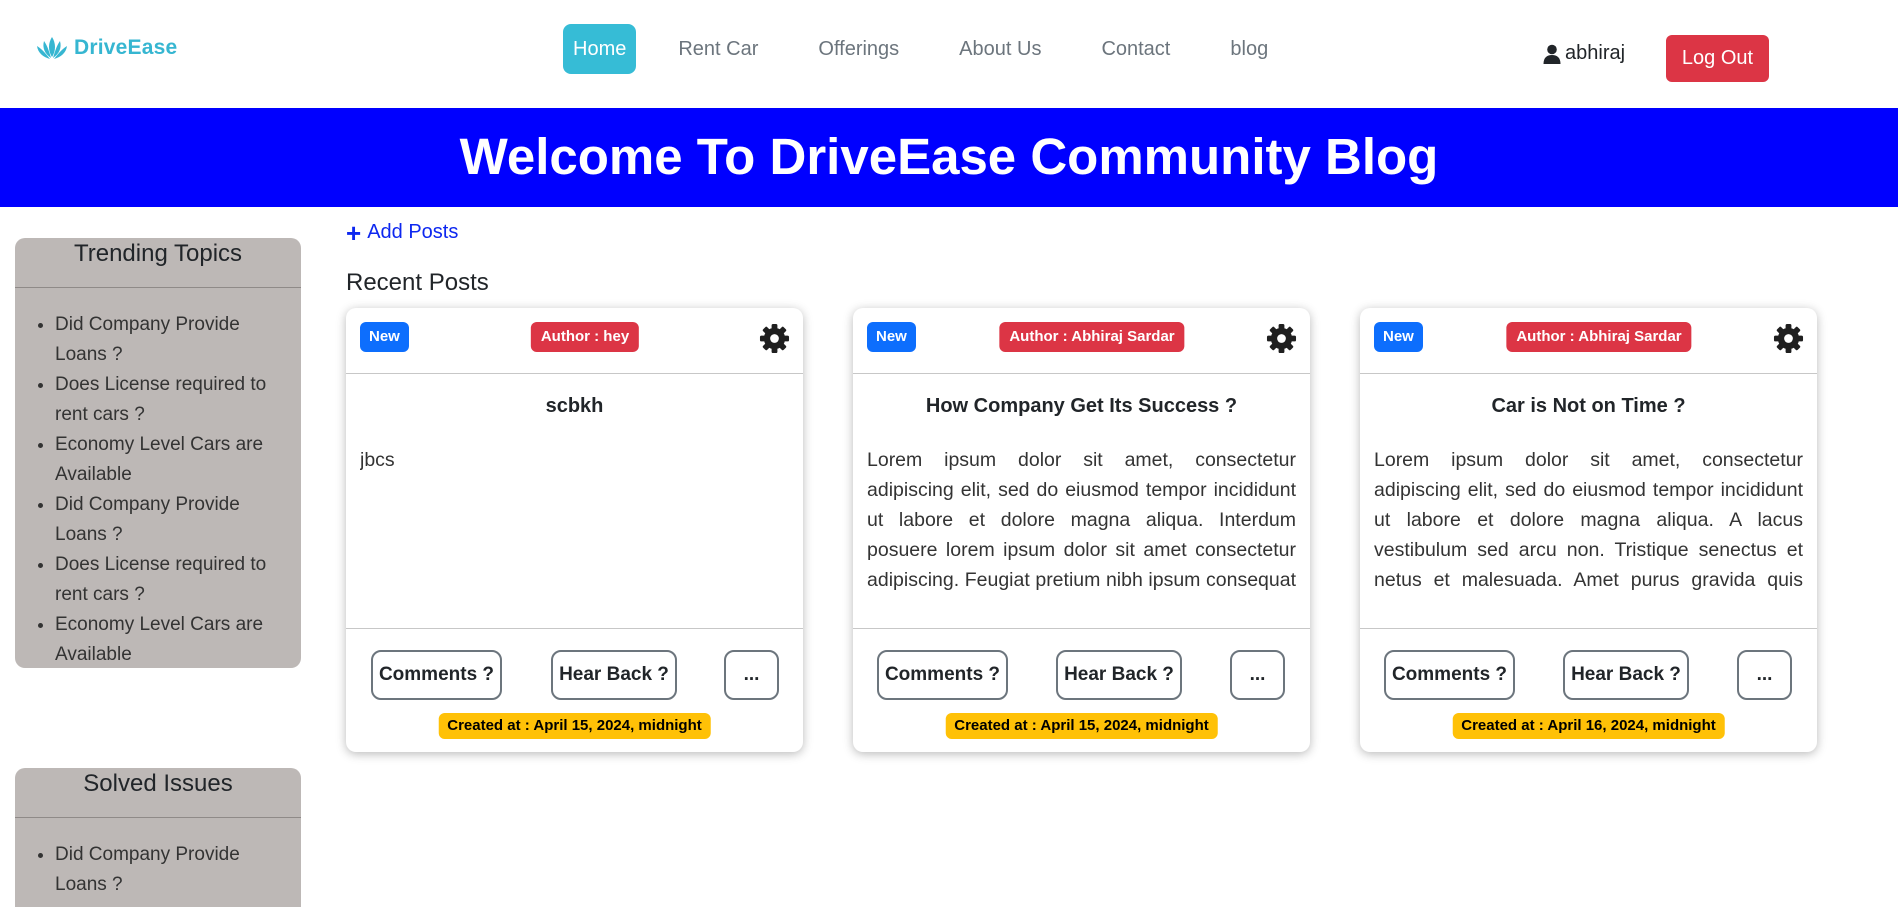  Describe the element at coordinates (1717, 58) in the screenshot. I see `logout-button: Log Out` at that location.